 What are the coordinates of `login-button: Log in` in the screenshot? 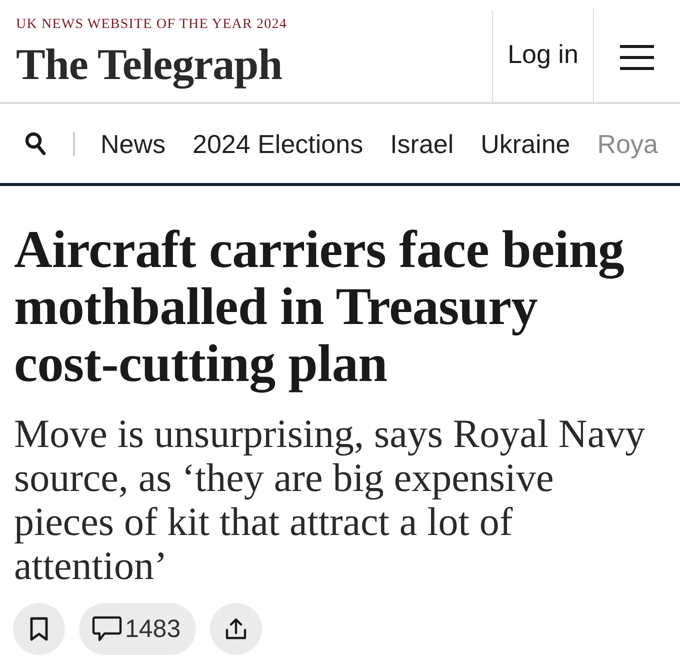 It's located at (543, 54).